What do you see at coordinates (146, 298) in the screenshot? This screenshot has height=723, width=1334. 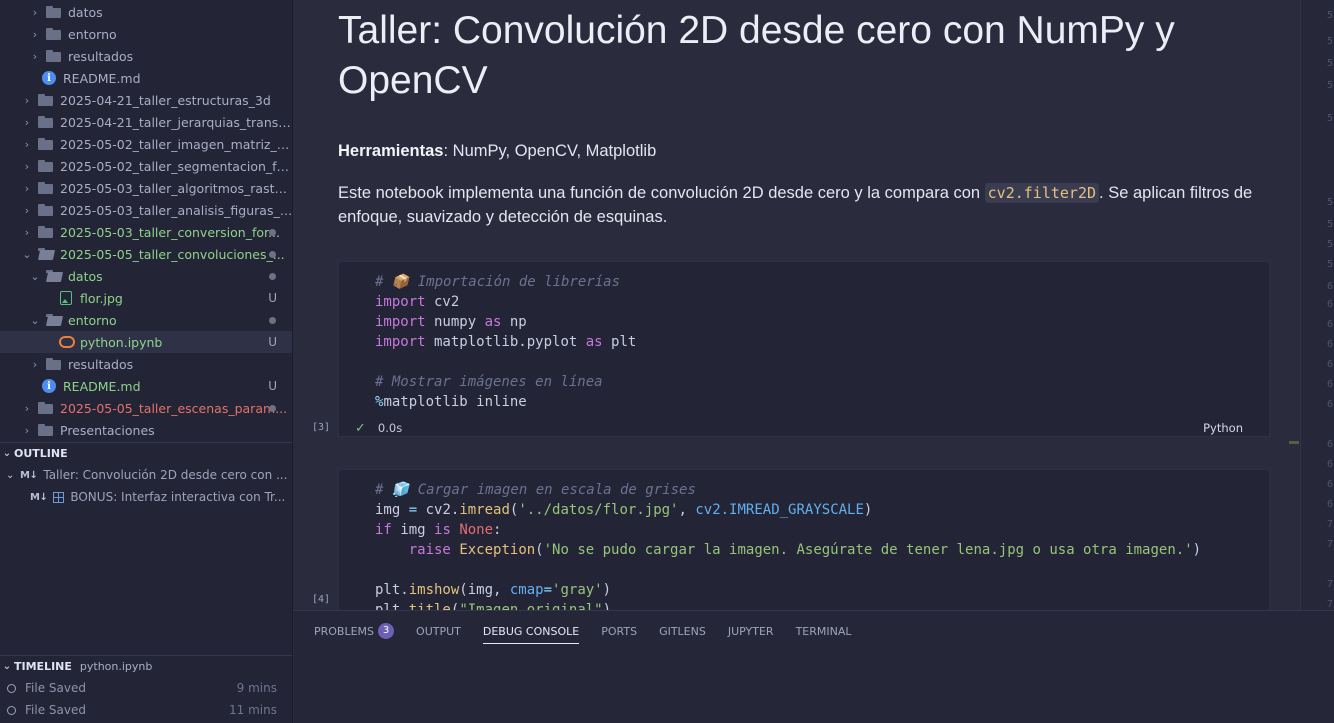 I see `tree-item: flor.jpg U` at bounding box center [146, 298].